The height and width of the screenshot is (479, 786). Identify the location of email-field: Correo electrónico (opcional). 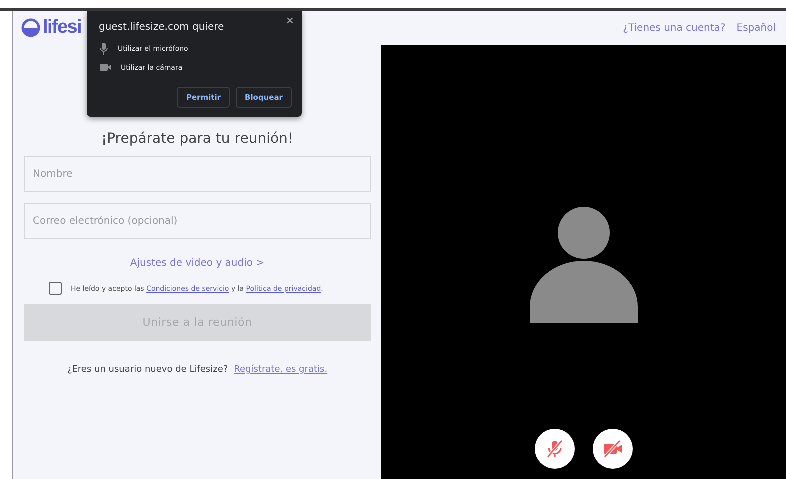
(197, 221).